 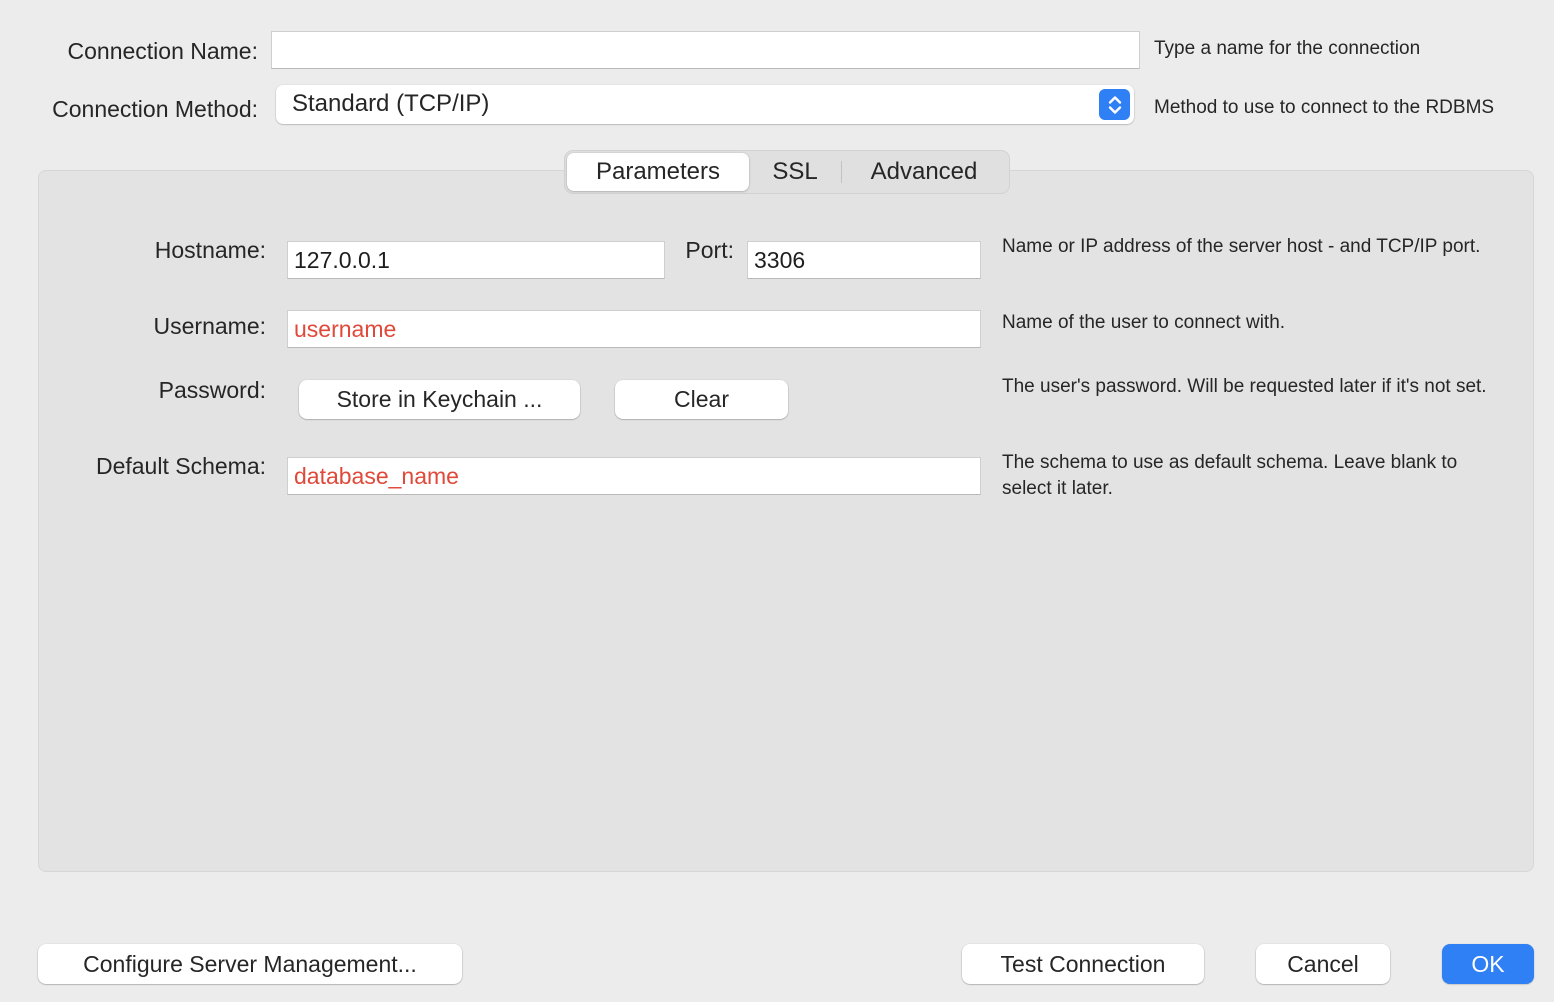 I want to click on test-connection-button: Test Connection, so click(x=1083, y=964).